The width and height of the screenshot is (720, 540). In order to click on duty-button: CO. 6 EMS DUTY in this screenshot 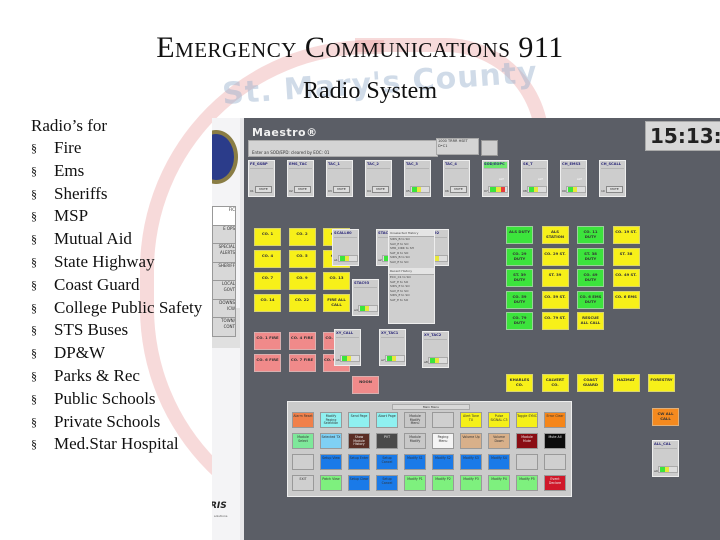, I will do `click(590, 299)`.